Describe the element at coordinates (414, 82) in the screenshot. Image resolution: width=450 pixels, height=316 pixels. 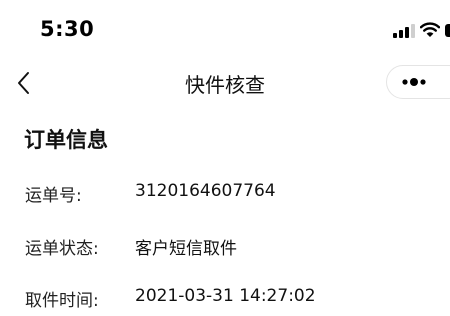
I see `more-dots-icon` at that location.